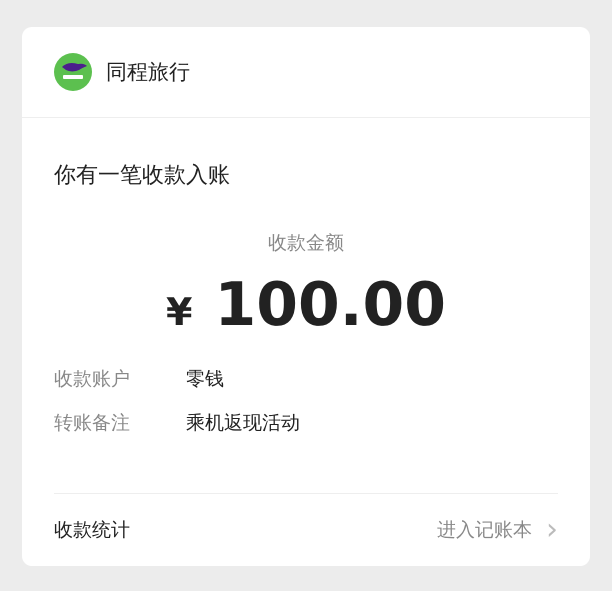 This screenshot has height=591, width=612. Describe the element at coordinates (497, 530) in the screenshot. I see `ledger-link: 进入记账本 ›` at that location.